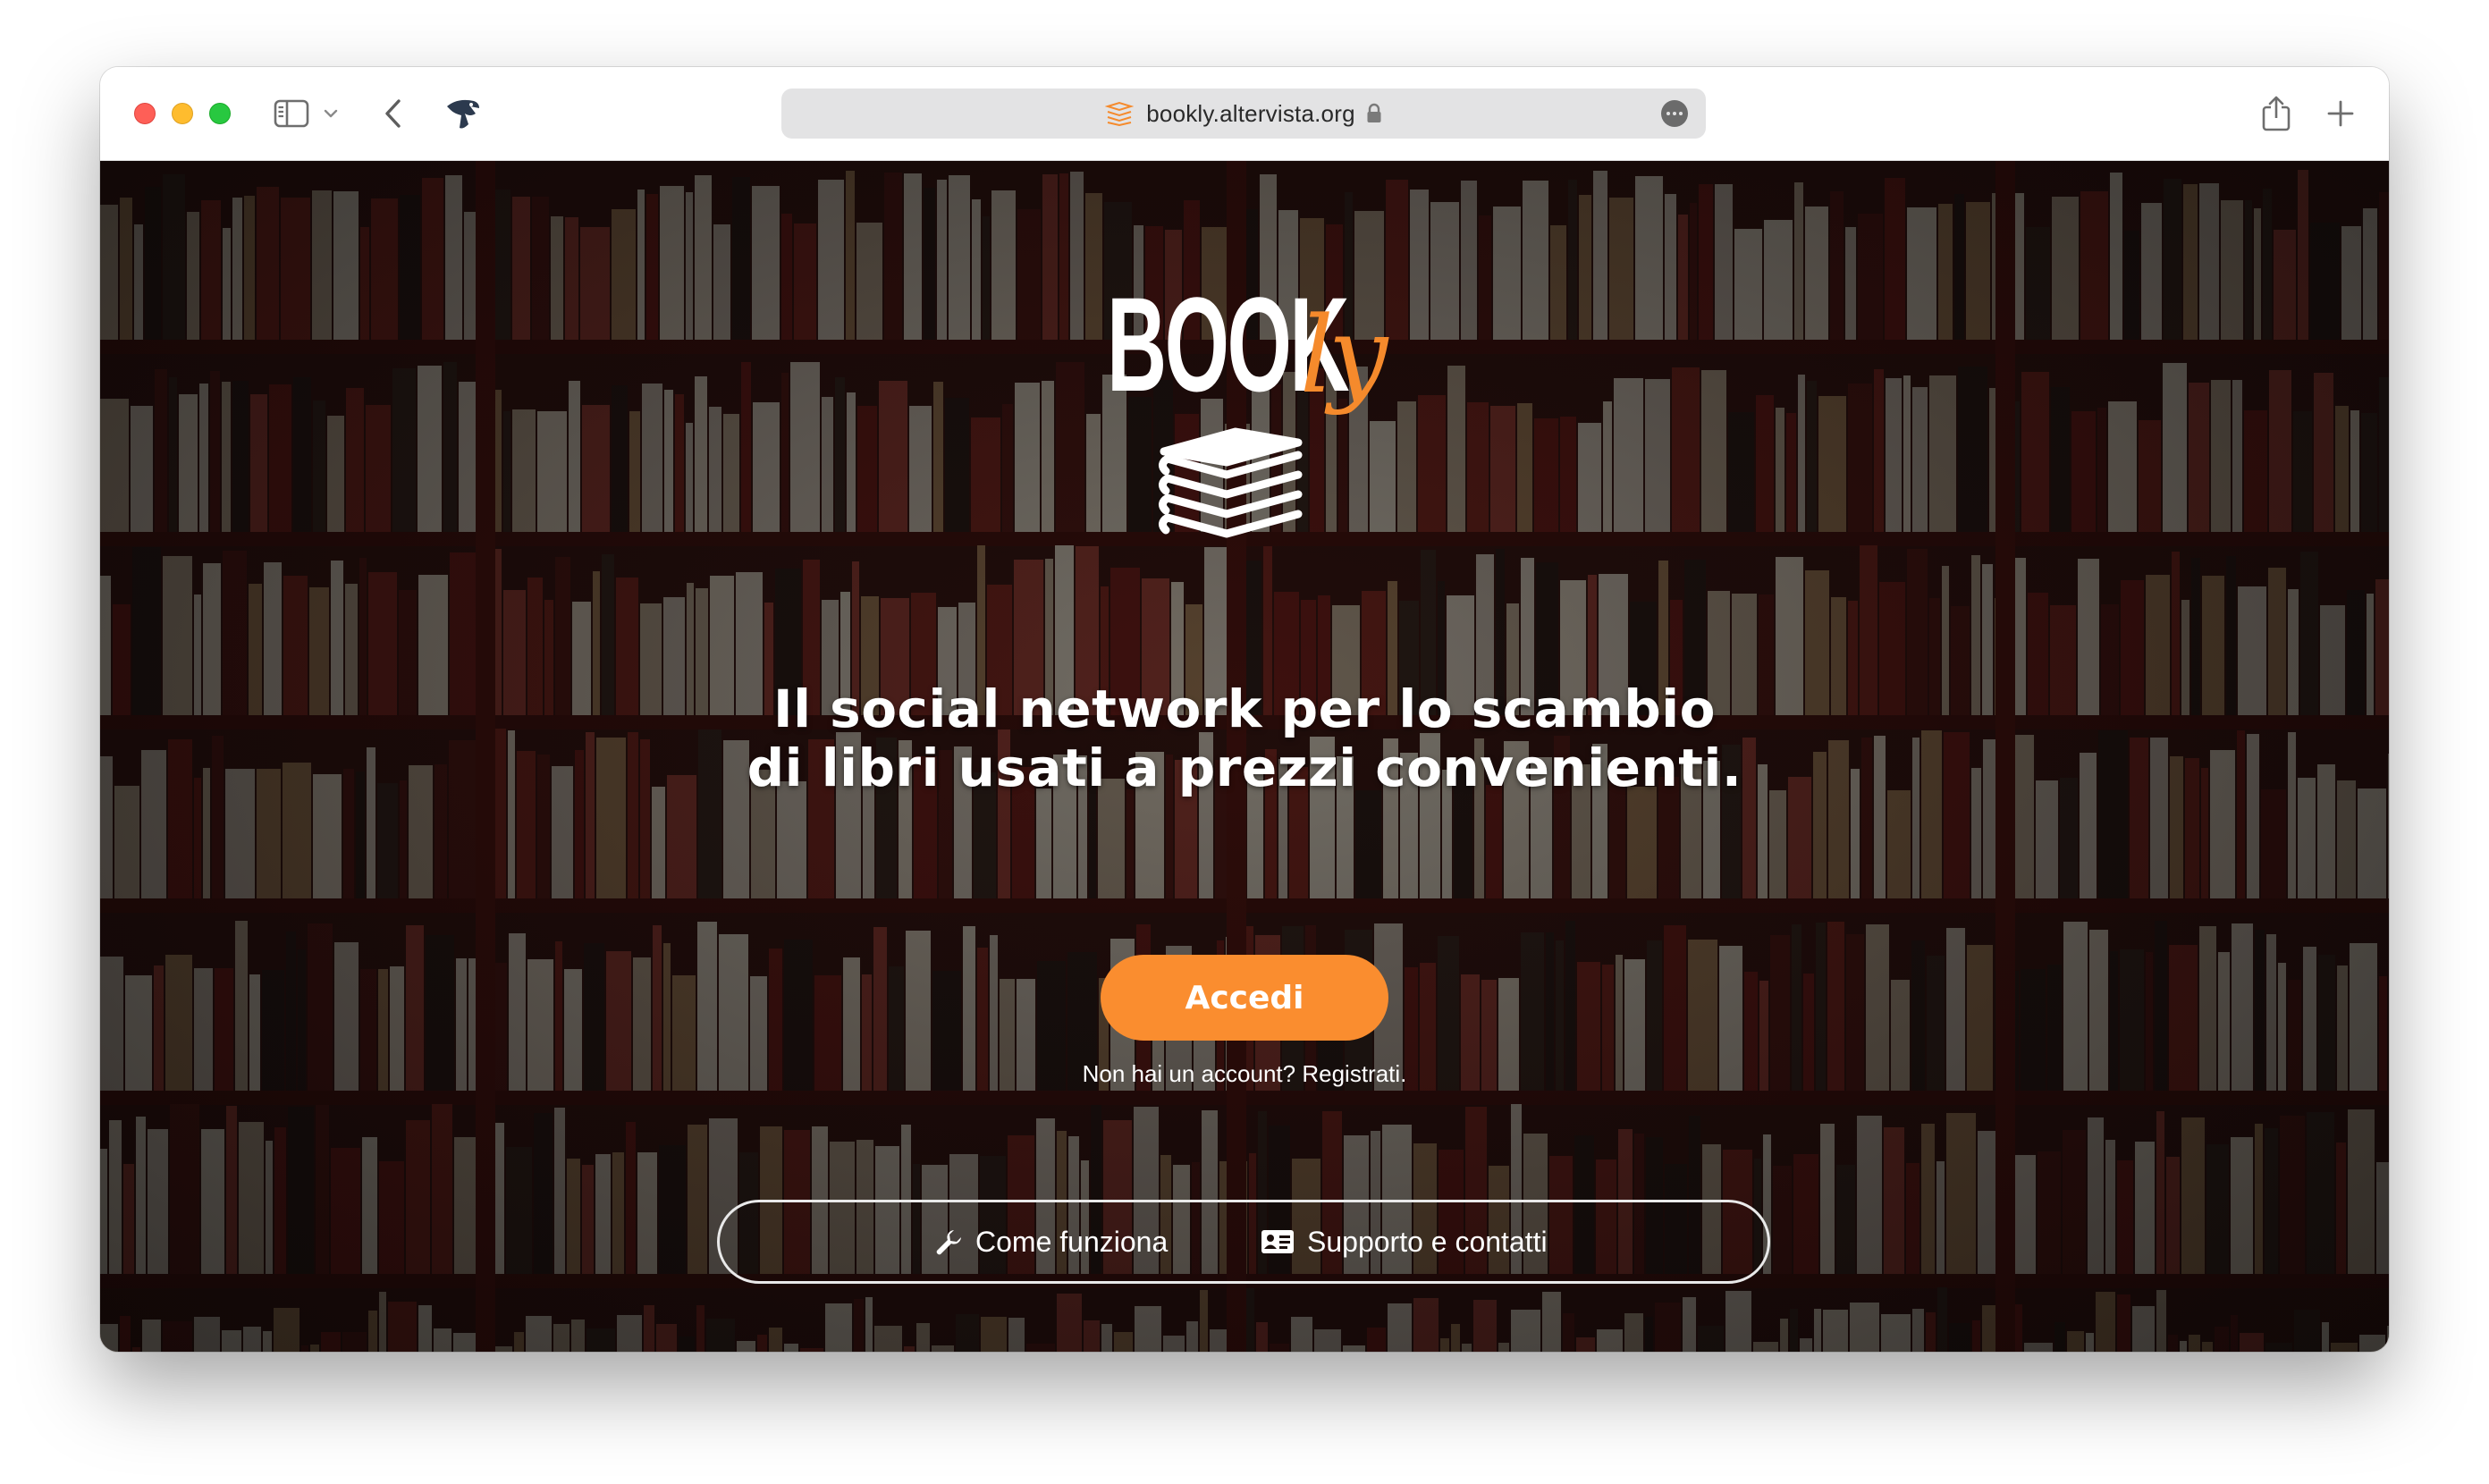 Image resolution: width=2489 pixels, height=1484 pixels. I want to click on address-bar: bookly.altervista.org, so click(1244, 114).